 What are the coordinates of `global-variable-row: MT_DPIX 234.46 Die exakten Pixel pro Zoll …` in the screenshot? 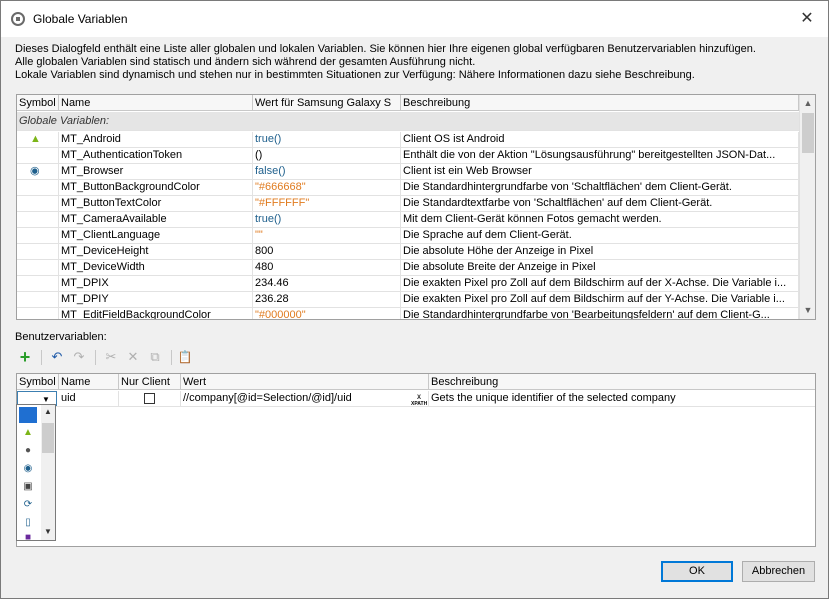 It's located at (408, 284).